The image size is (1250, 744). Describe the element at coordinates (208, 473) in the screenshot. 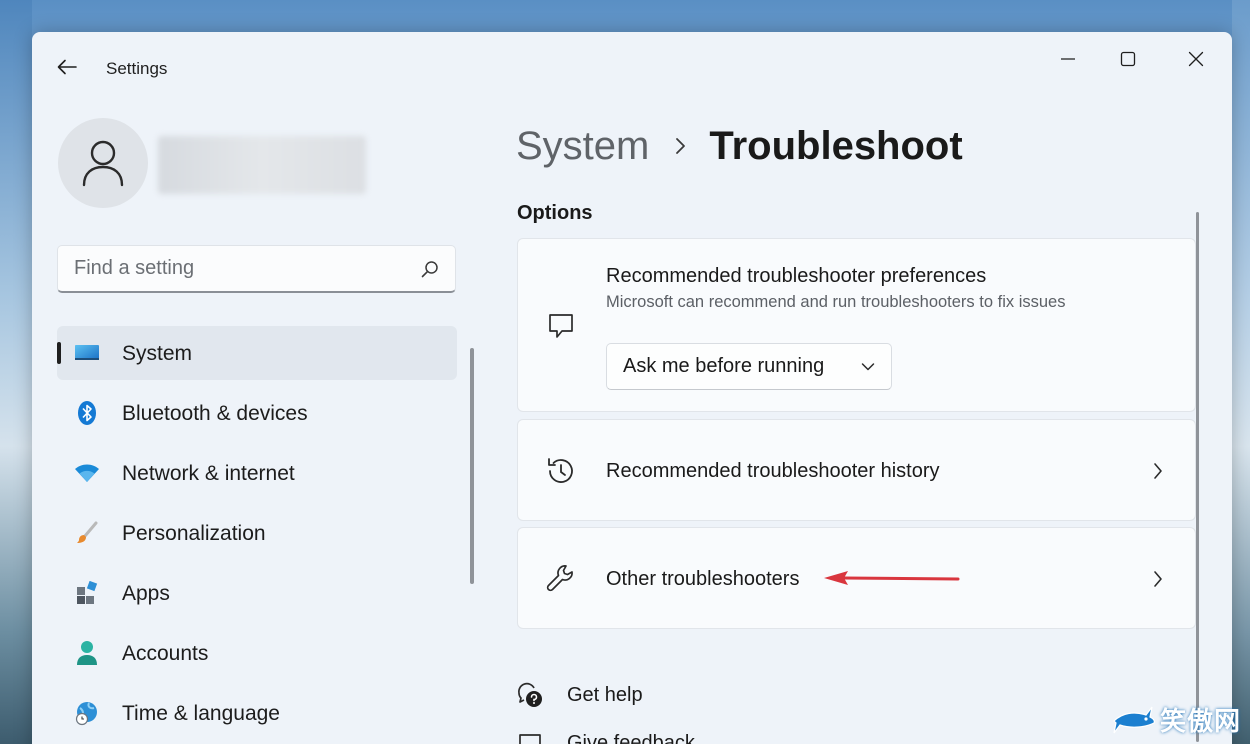

I see `sidebar-item-label: Network & internet` at that location.